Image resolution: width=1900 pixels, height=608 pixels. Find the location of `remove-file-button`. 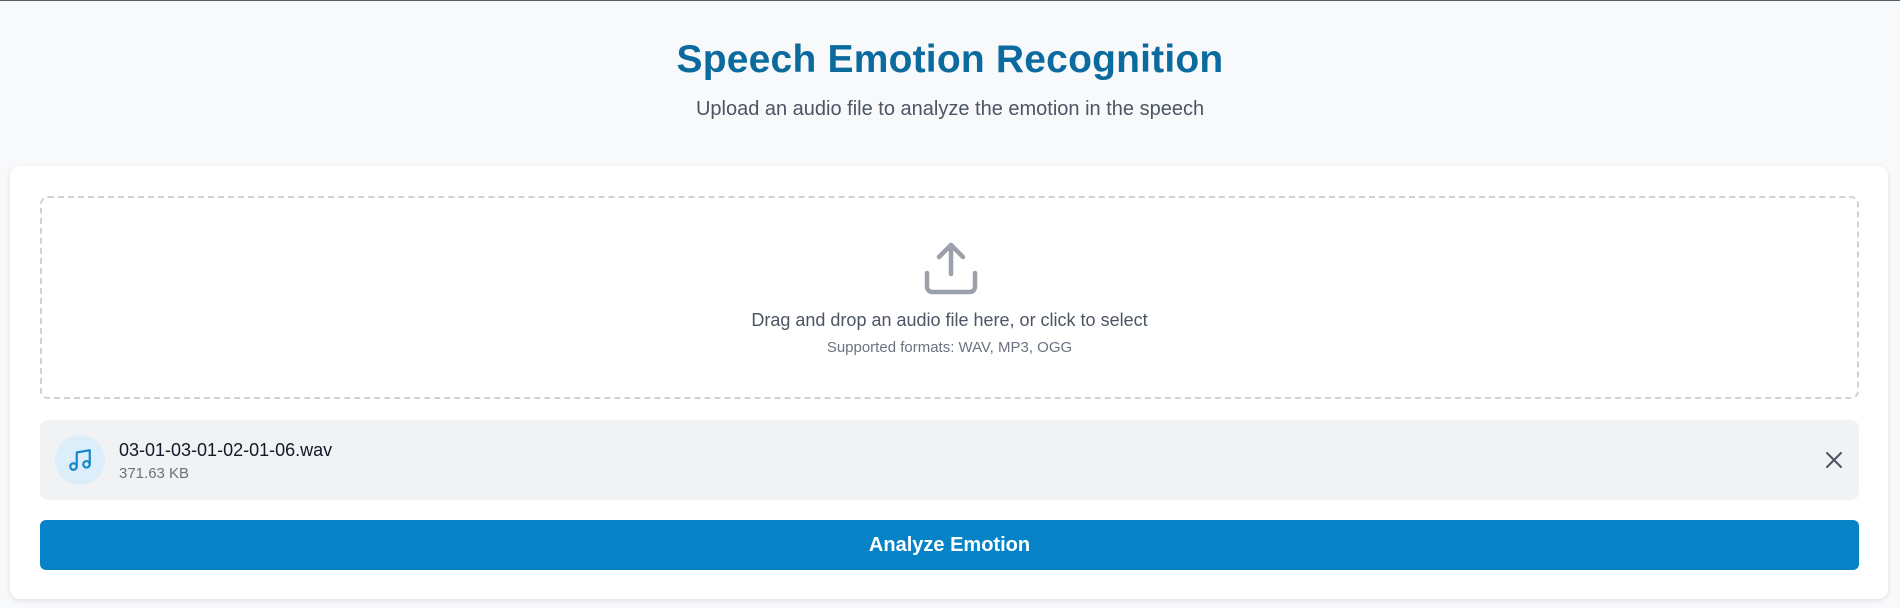

remove-file-button is located at coordinates (1834, 460).